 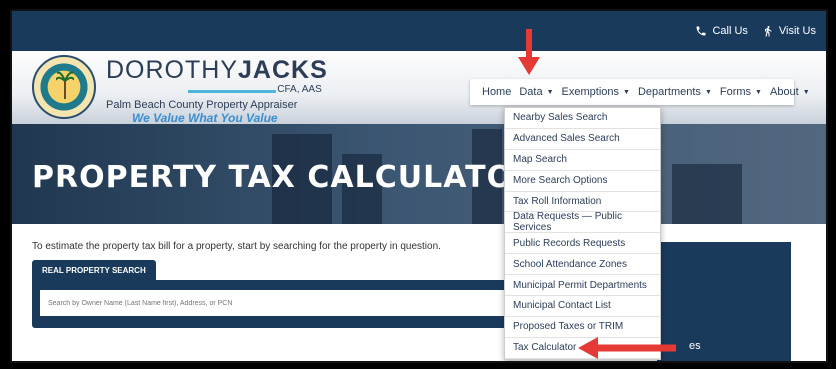 What do you see at coordinates (582, 244) in the screenshot?
I see `menu-item-public-records-requests: Public Records Requests` at bounding box center [582, 244].